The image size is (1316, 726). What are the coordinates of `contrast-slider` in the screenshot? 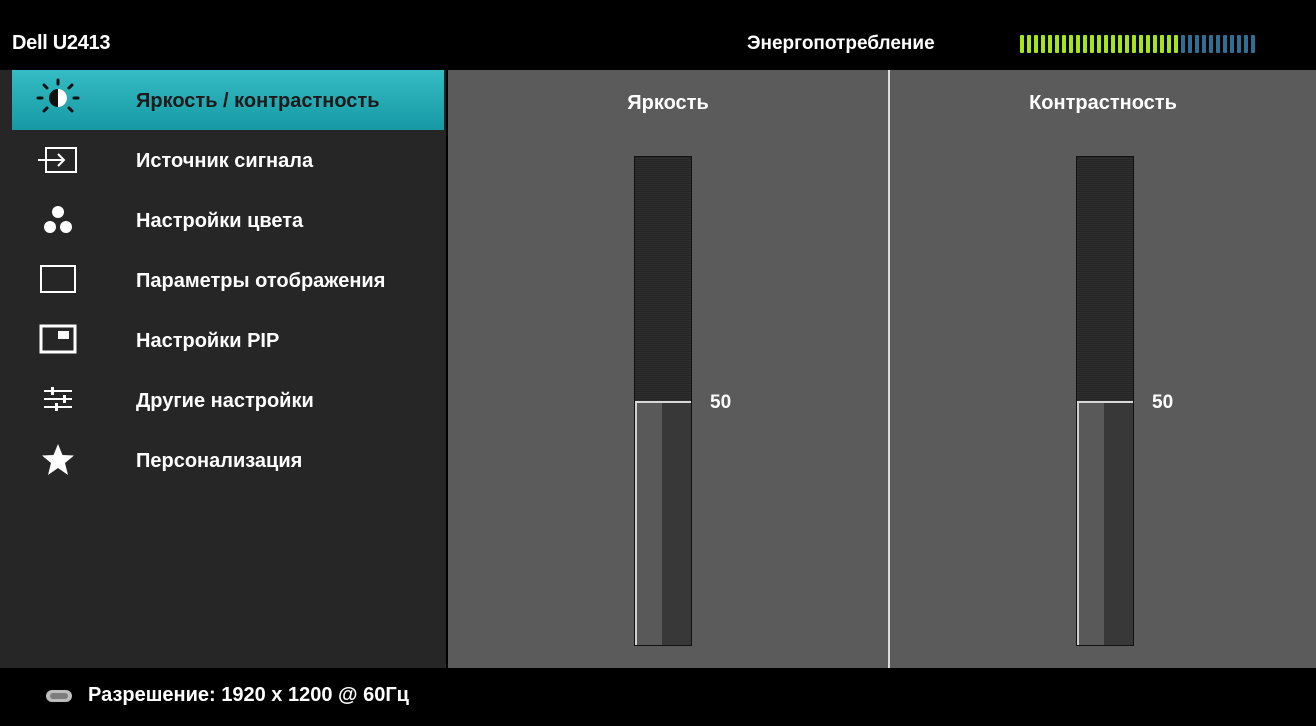 It's located at (1105, 401).